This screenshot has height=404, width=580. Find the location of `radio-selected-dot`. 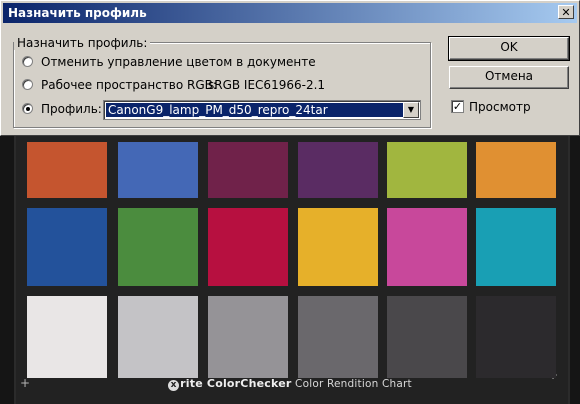

radio-selected-dot is located at coordinates (28, 109).